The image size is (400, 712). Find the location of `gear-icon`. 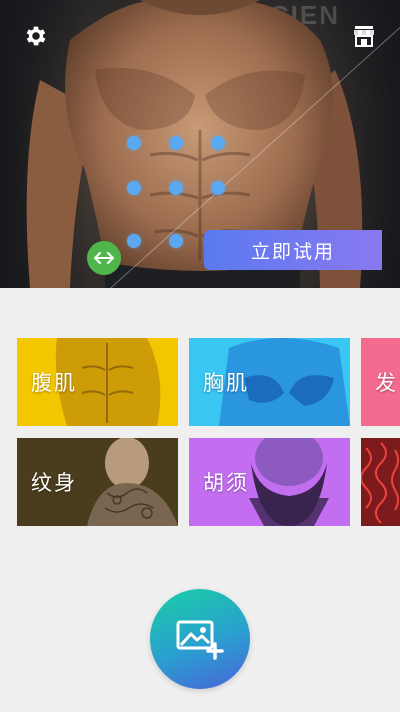

gear-icon is located at coordinates (36, 36).